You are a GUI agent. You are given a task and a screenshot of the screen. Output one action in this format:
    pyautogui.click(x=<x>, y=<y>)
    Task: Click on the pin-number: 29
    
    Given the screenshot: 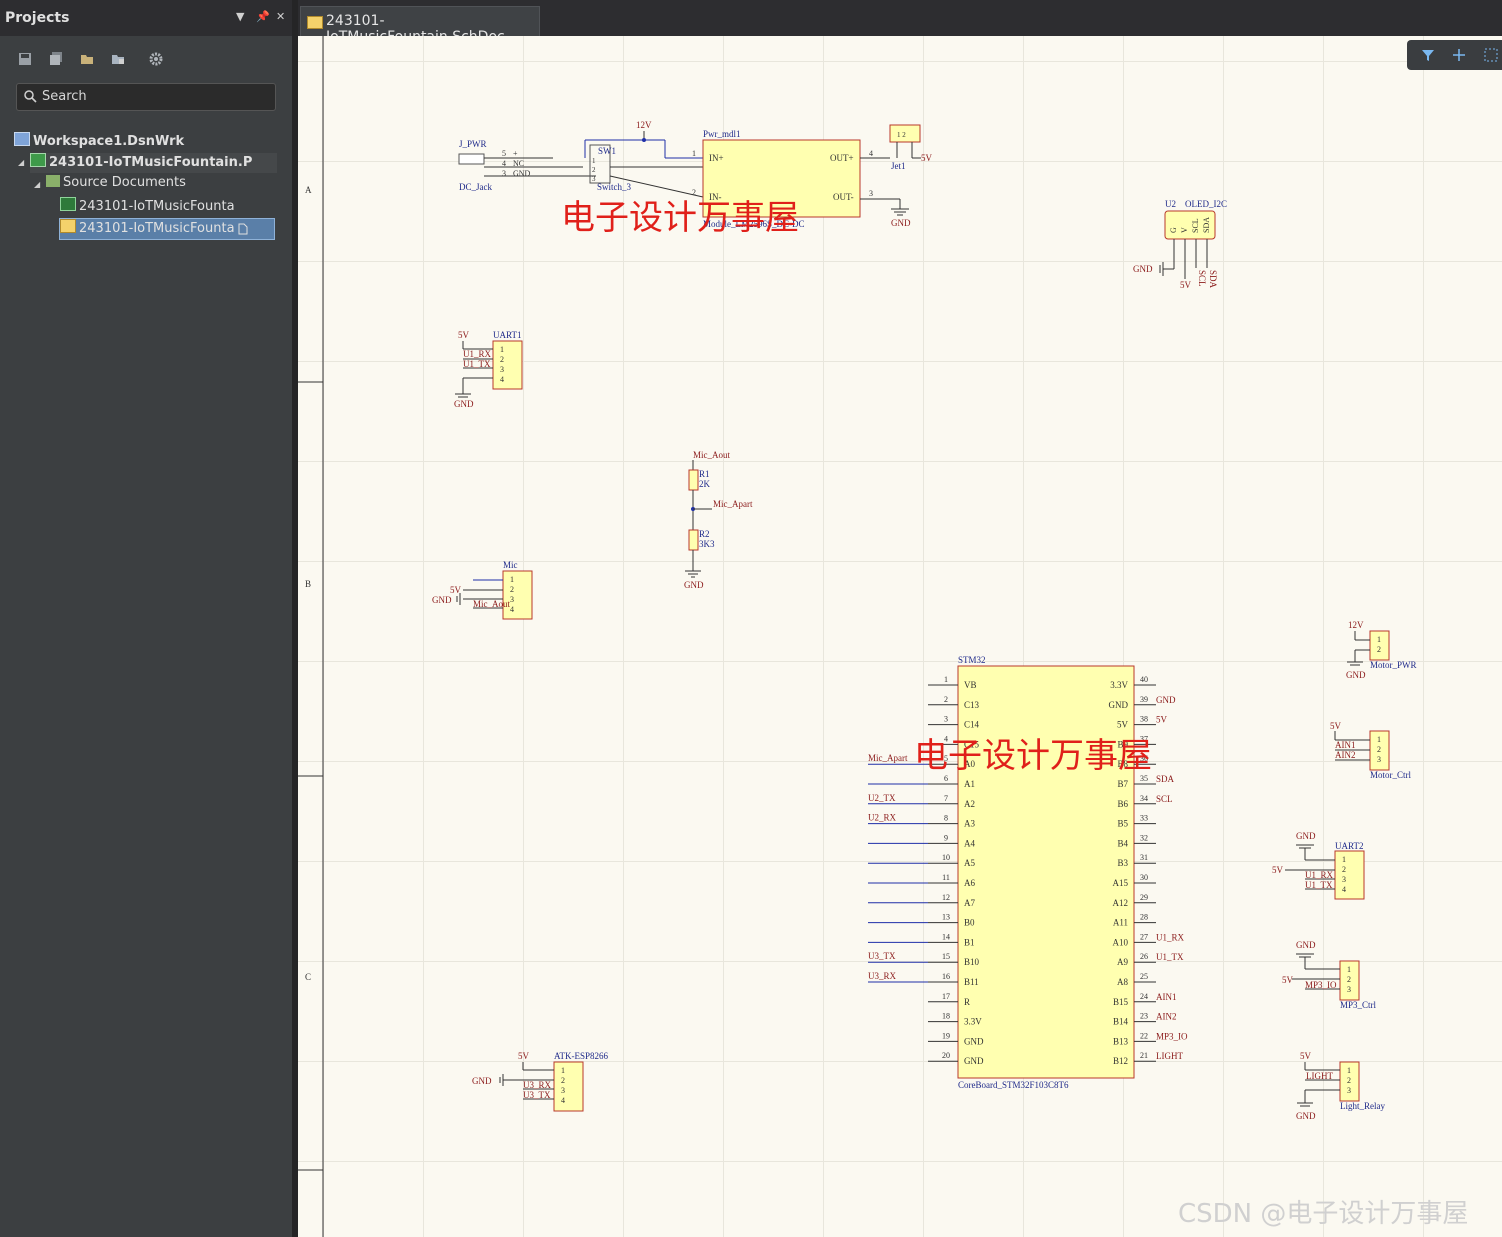 What is the action you would take?
    pyautogui.click(x=1144, y=897)
    